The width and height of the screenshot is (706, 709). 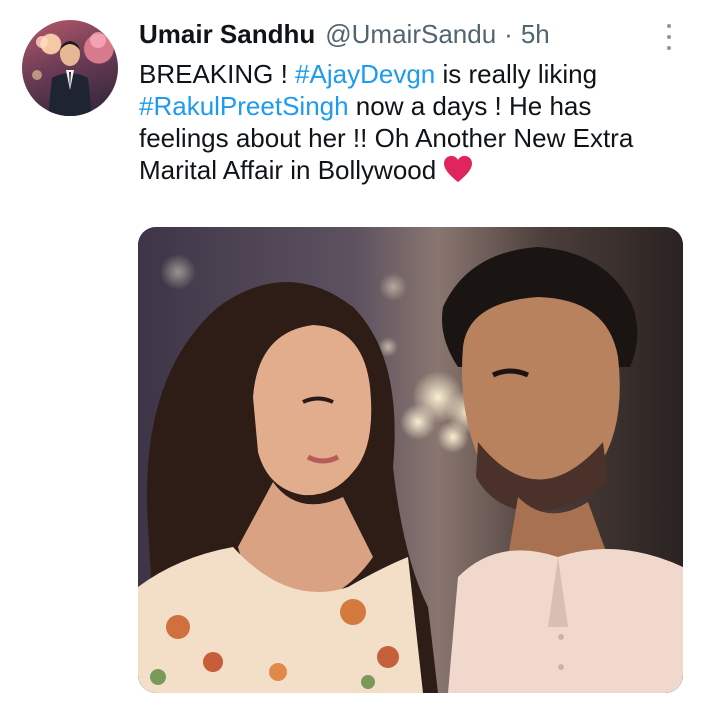 I want to click on tweet-text-part: is really liking, so click(x=516, y=74).